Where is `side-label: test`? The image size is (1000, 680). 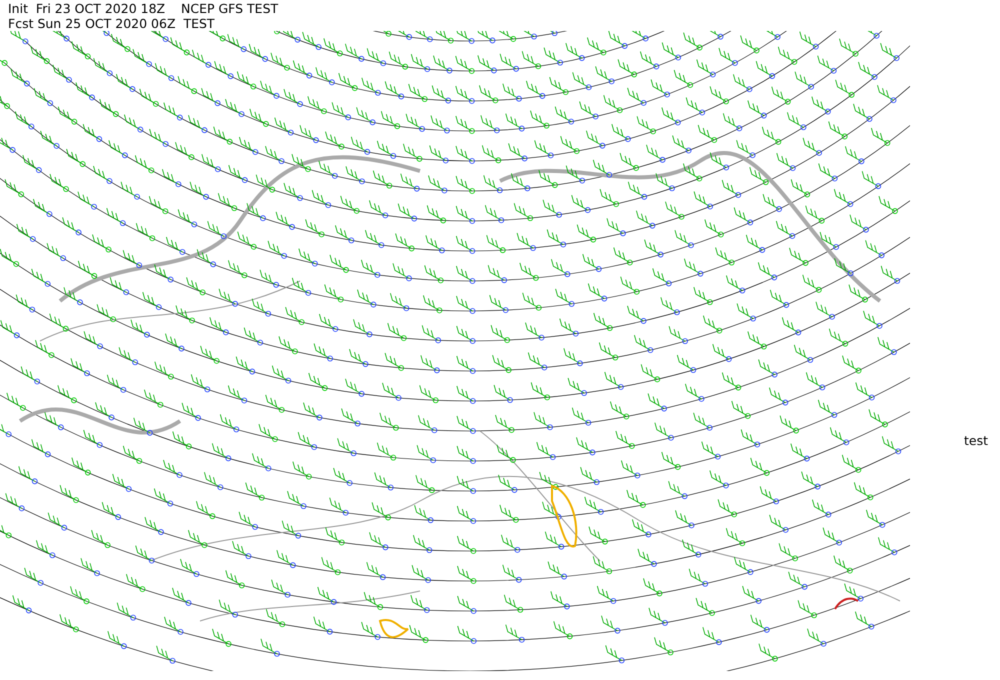 side-label: test is located at coordinates (976, 440).